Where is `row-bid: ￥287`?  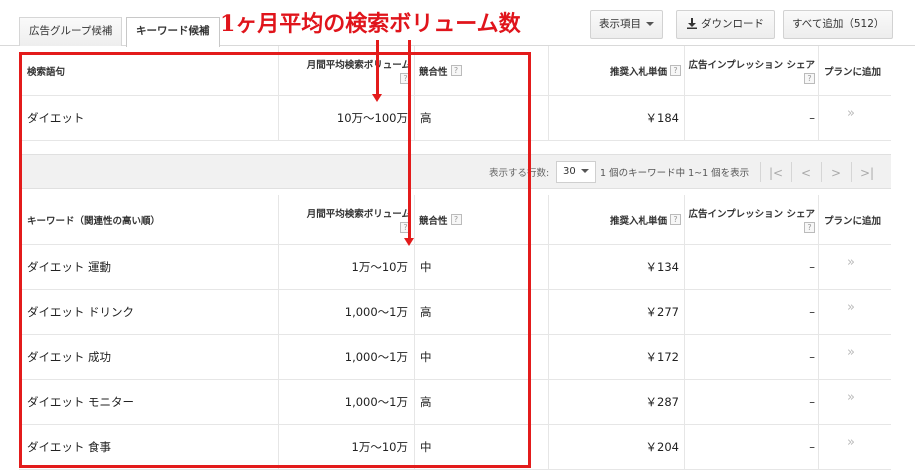 row-bid: ￥287 is located at coordinates (662, 402).